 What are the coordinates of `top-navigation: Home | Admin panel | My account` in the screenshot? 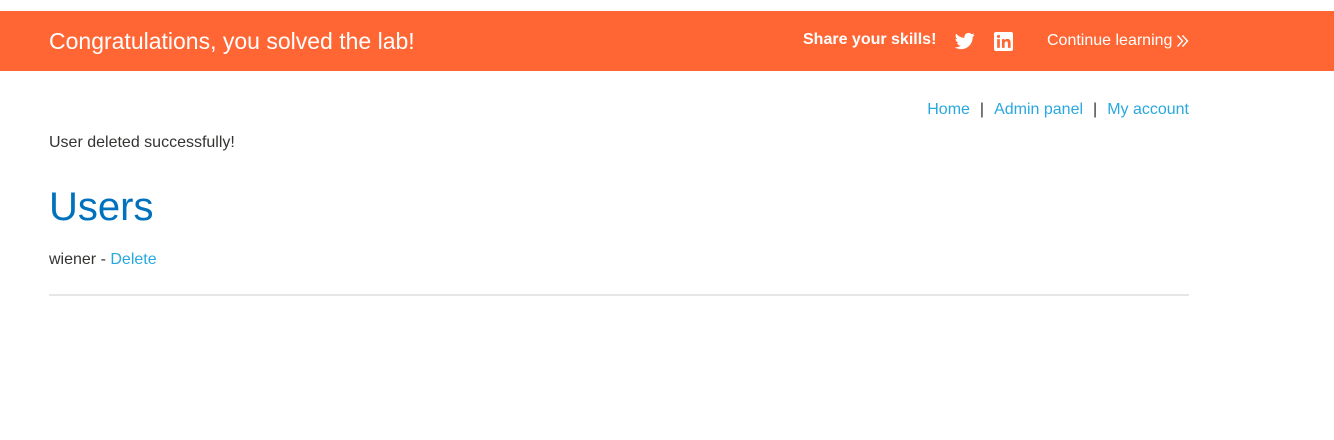 It's located at (1058, 110).